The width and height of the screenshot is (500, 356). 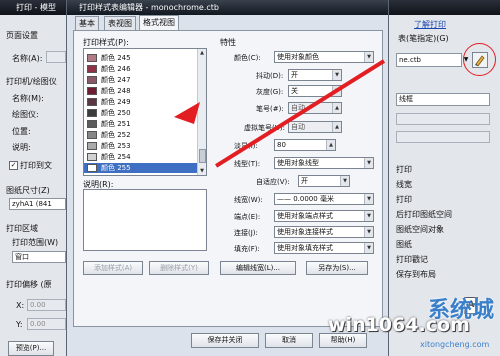 What do you see at coordinates (106, 42) in the screenshot?
I see `plot-styles-label: 打印样式(P):` at bounding box center [106, 42].